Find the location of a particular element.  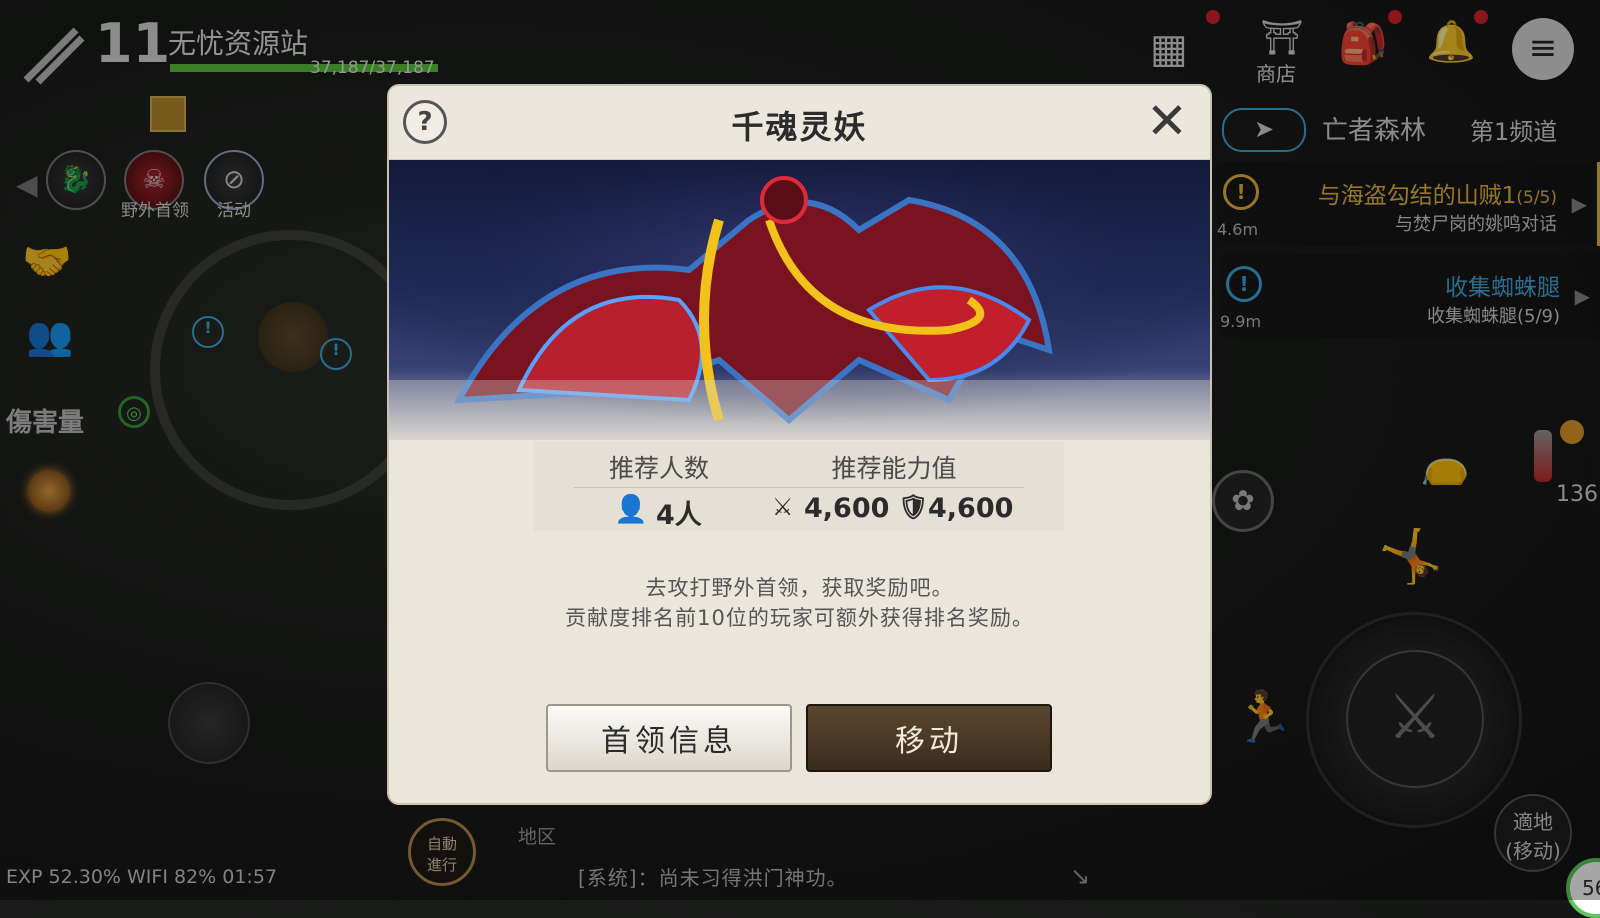

attack-power-value: 4,600 is located at coordinates (847, 508).